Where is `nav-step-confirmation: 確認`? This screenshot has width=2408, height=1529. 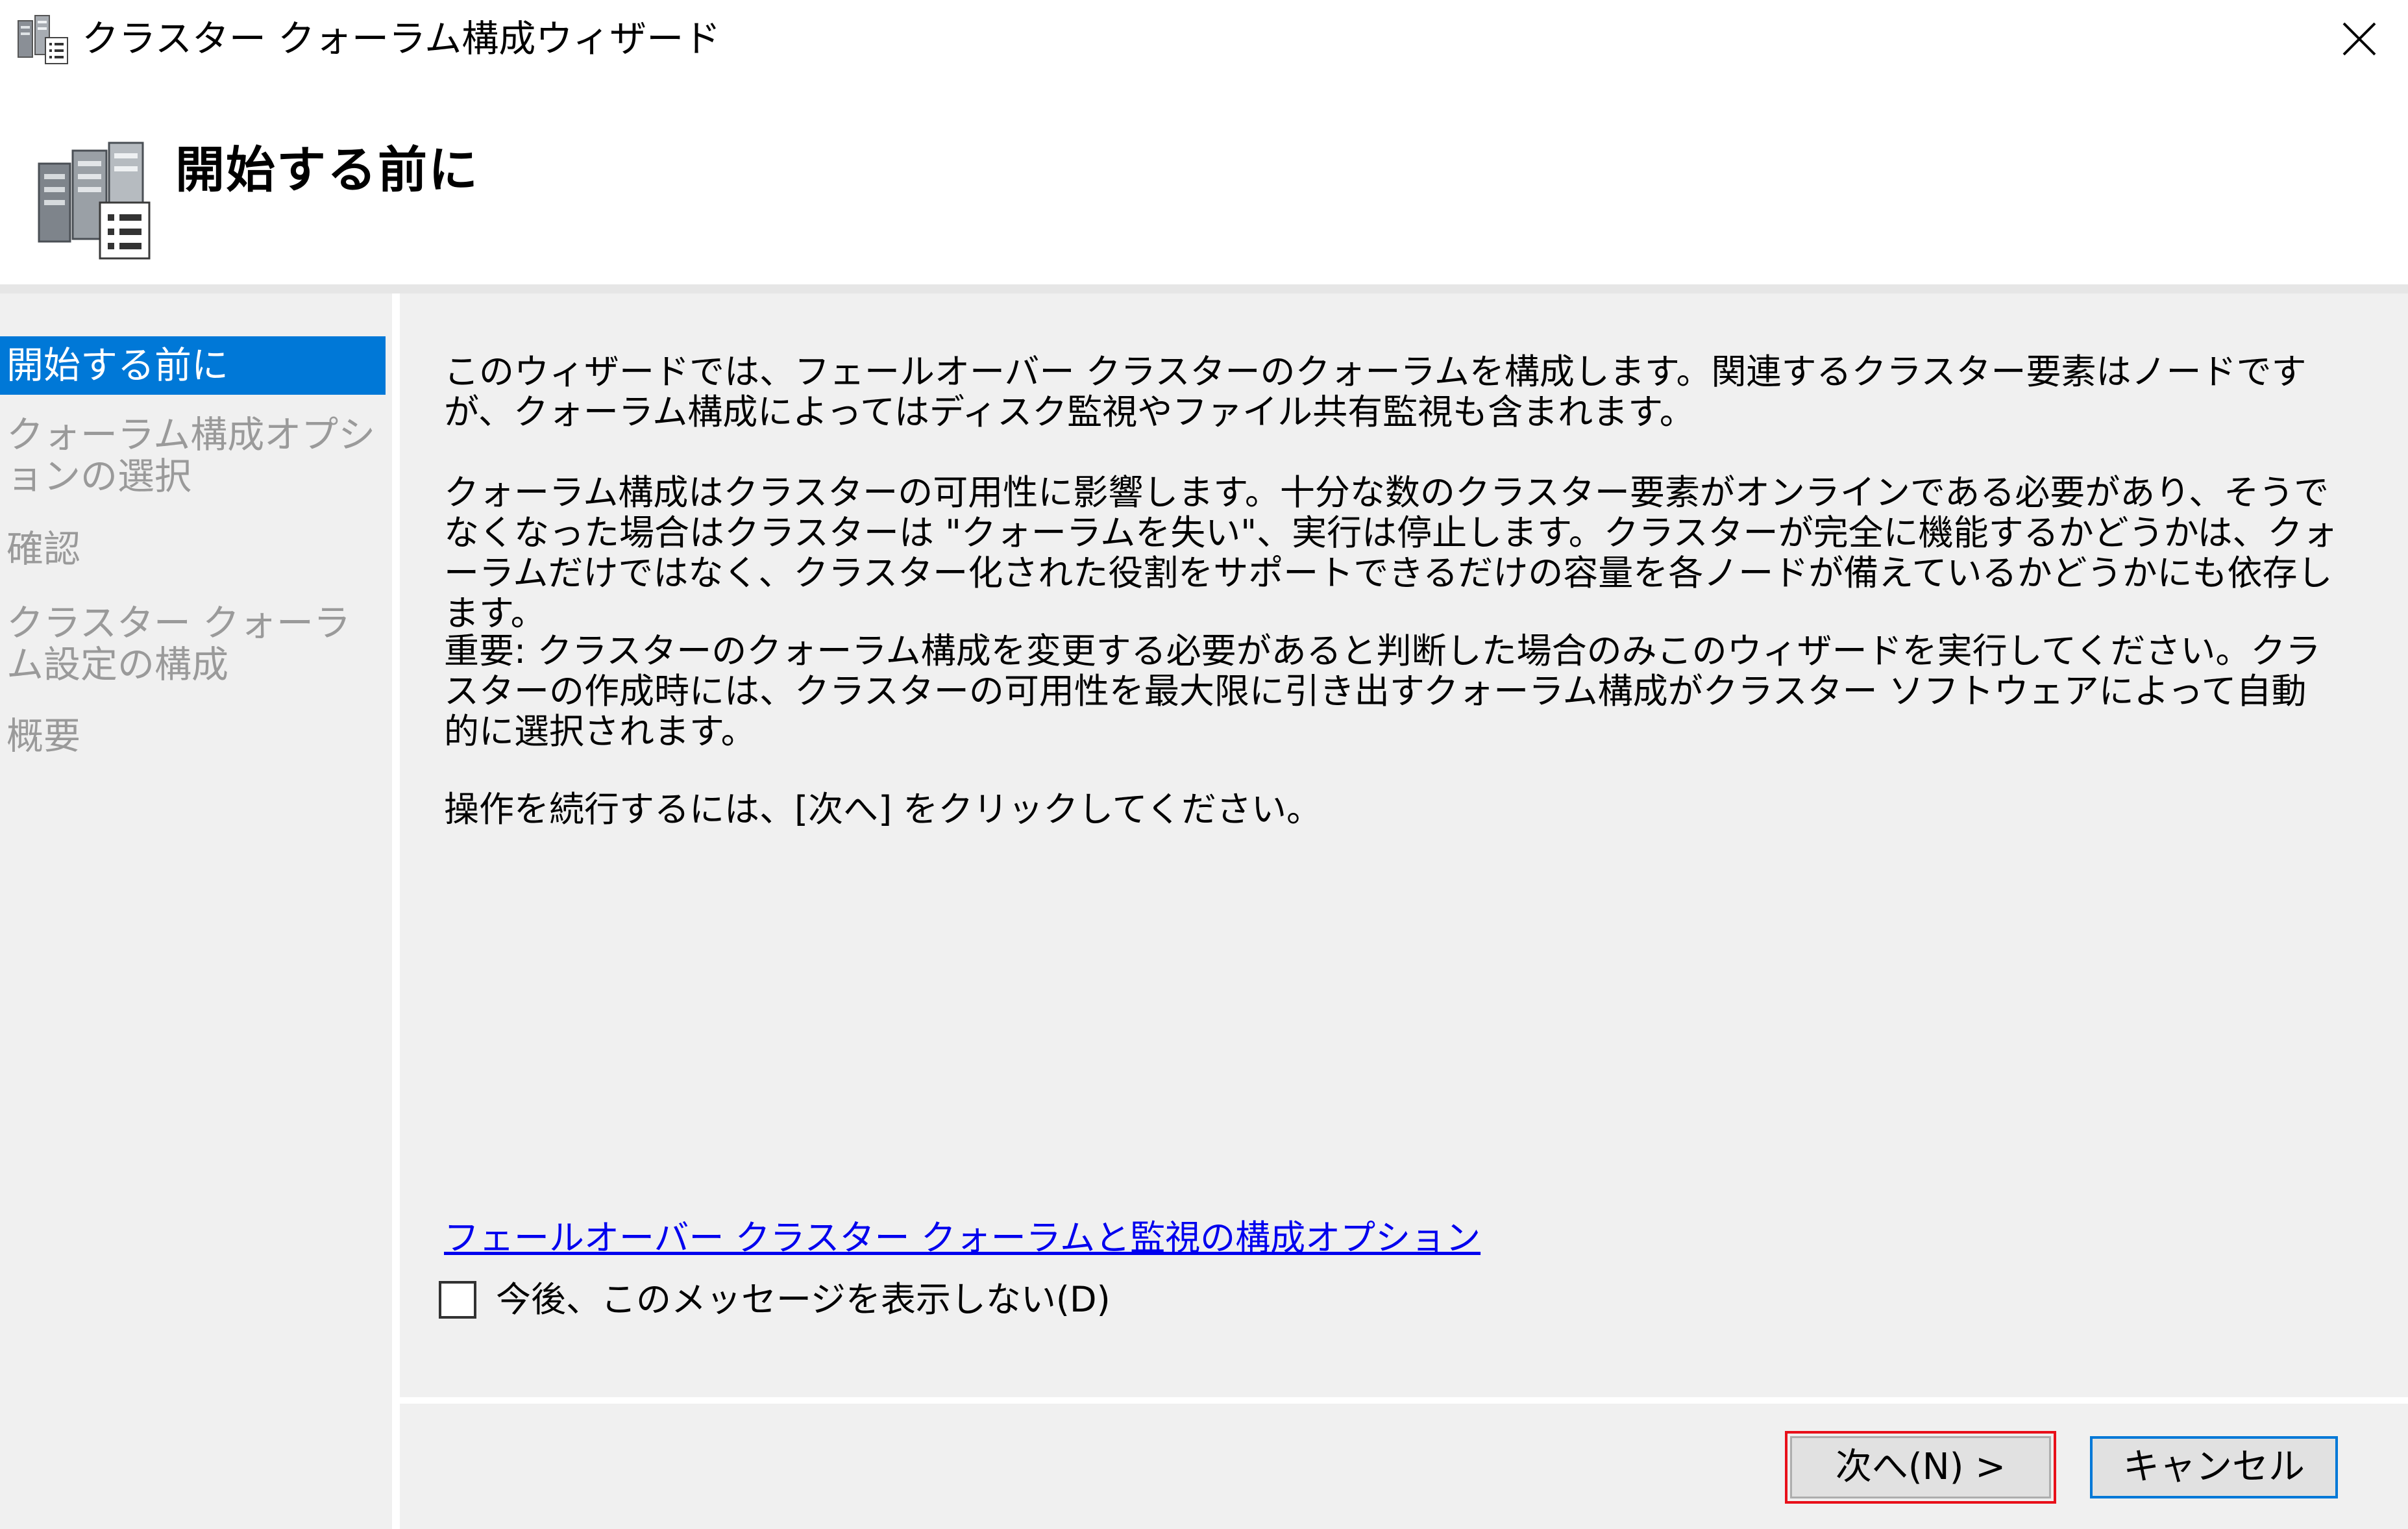
nav-step-confirmation: 確認 is located at coordinates (193, 551).